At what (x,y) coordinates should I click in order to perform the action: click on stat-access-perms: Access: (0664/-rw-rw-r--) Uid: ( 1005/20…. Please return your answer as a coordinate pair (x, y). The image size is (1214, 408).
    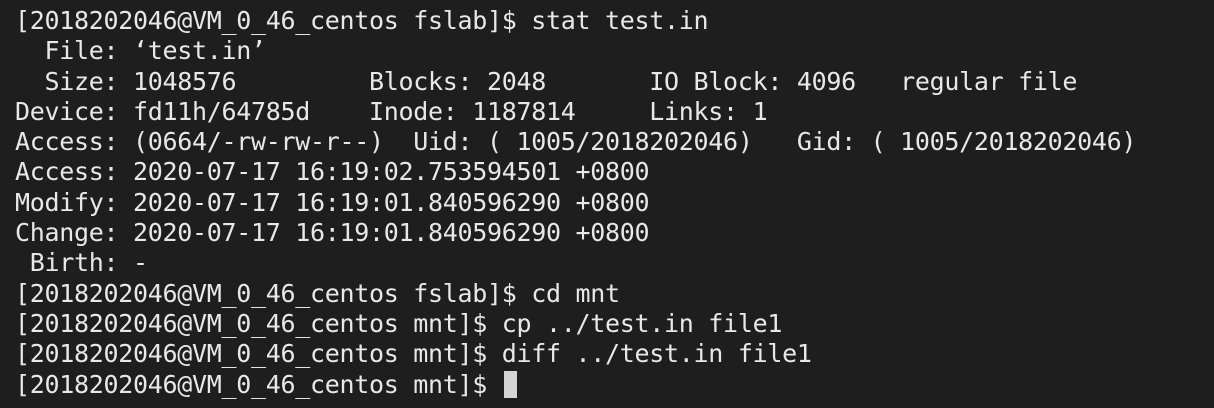
    Looking at the image, I should click on (576, 142).